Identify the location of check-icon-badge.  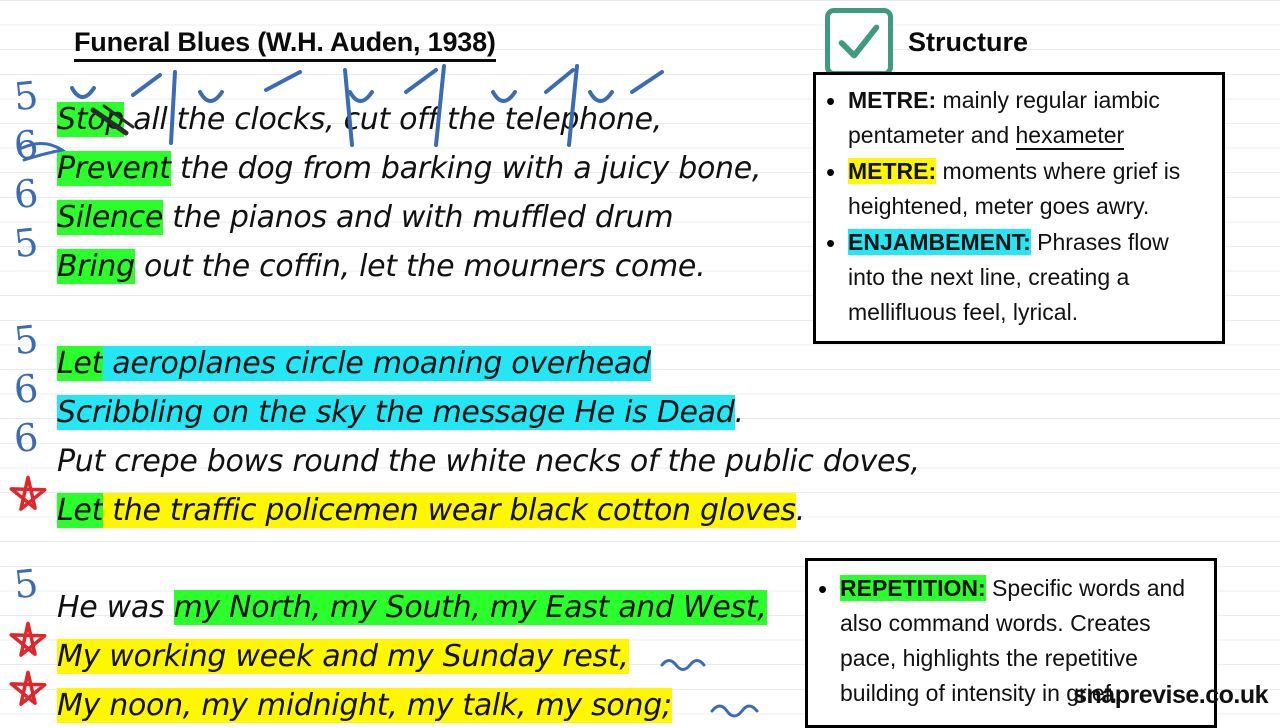
(859, 42).